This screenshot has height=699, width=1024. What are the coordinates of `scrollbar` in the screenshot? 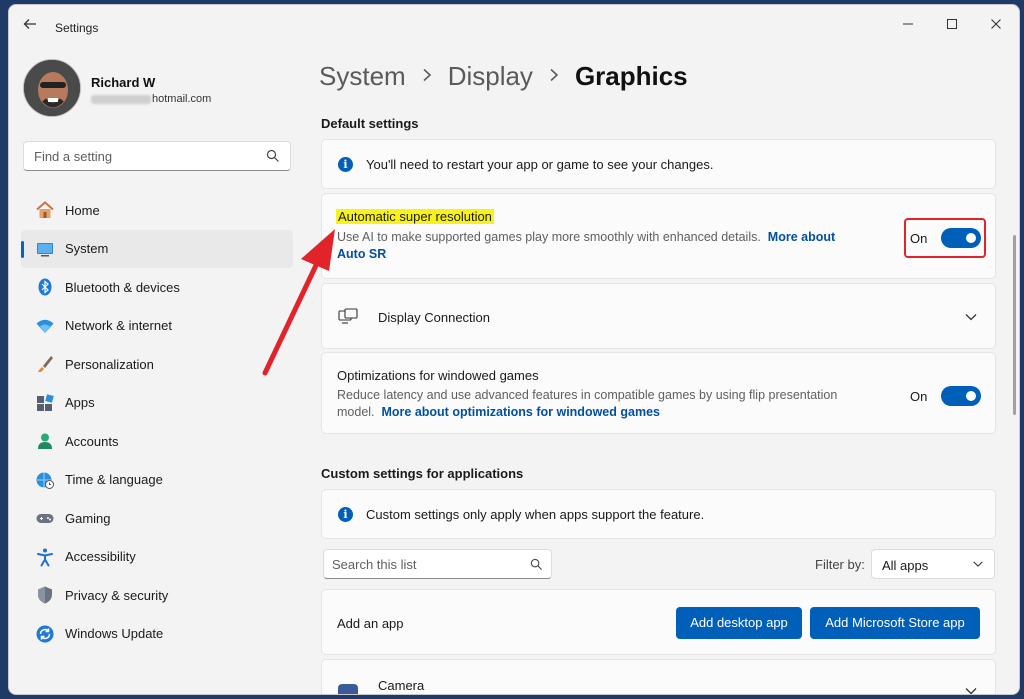 It's located at (1014, 325).